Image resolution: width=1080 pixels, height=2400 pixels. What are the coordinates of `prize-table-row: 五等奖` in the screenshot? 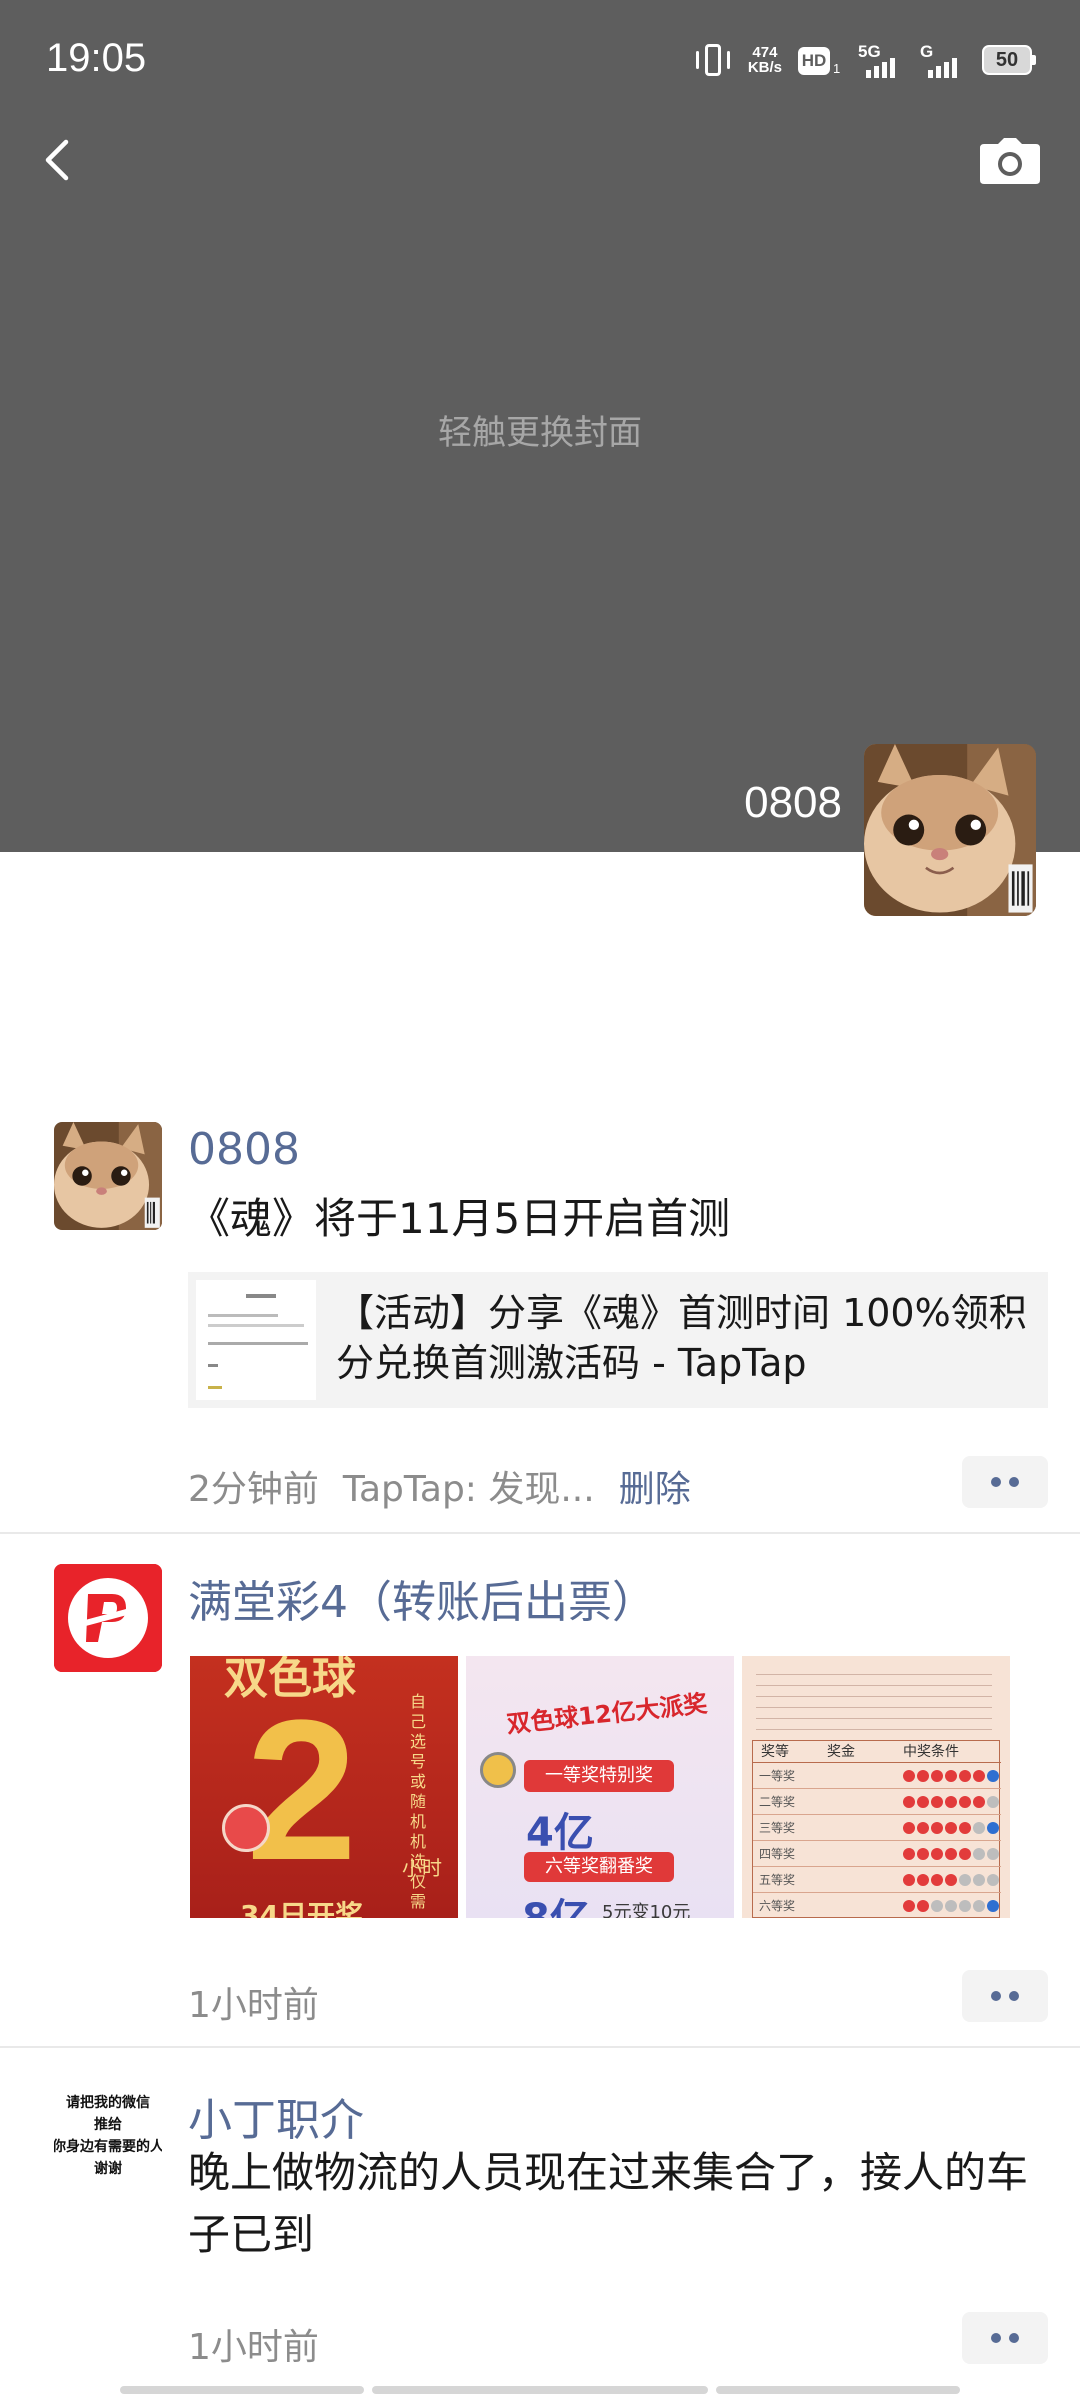 It's located at (877, 1880).